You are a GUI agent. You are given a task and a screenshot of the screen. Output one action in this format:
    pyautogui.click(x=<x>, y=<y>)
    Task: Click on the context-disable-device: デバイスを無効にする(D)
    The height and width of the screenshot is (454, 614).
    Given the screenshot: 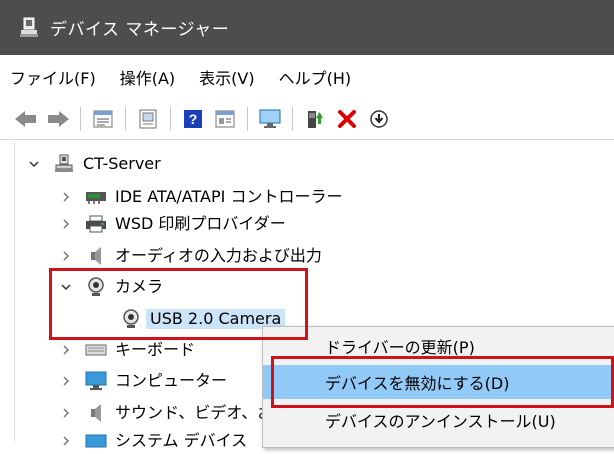 What is the action you would take?
    pyautogui.click(x=438, y=382)
    